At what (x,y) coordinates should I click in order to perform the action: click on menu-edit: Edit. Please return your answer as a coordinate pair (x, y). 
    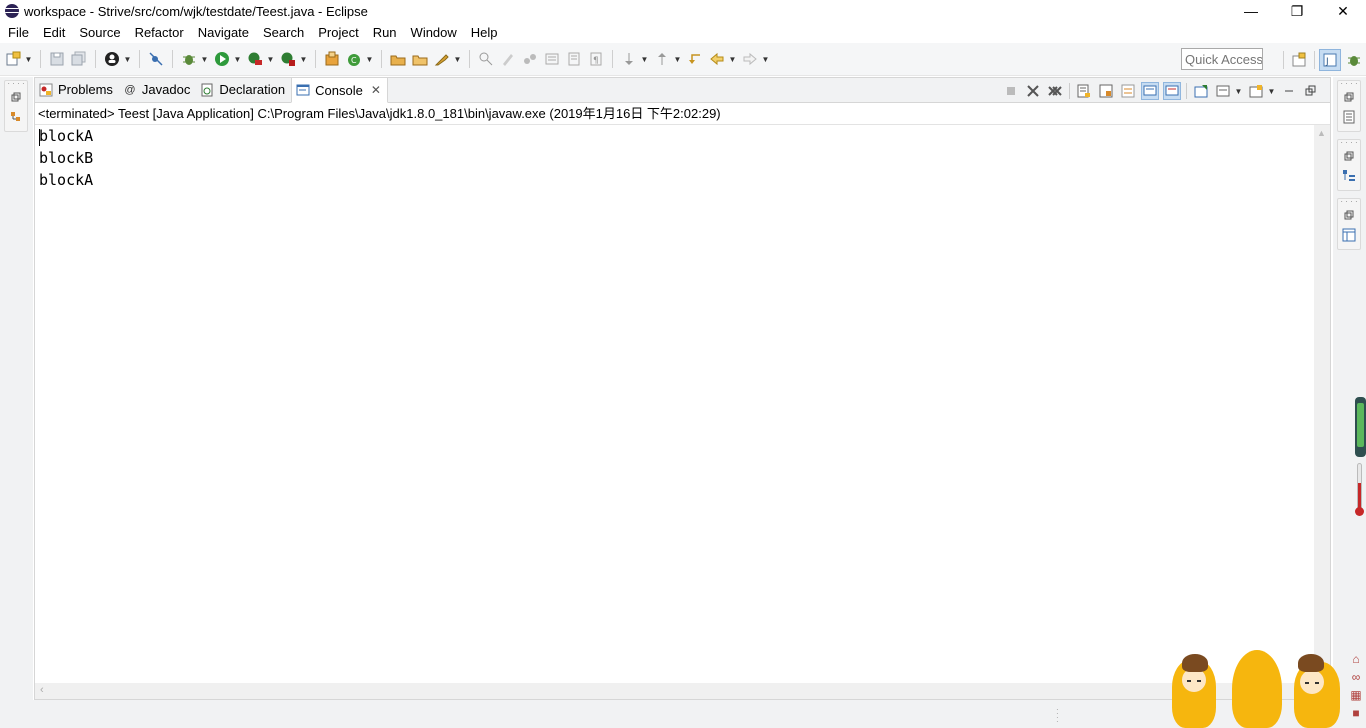
    Looking at the image, I should click on (54, 32).